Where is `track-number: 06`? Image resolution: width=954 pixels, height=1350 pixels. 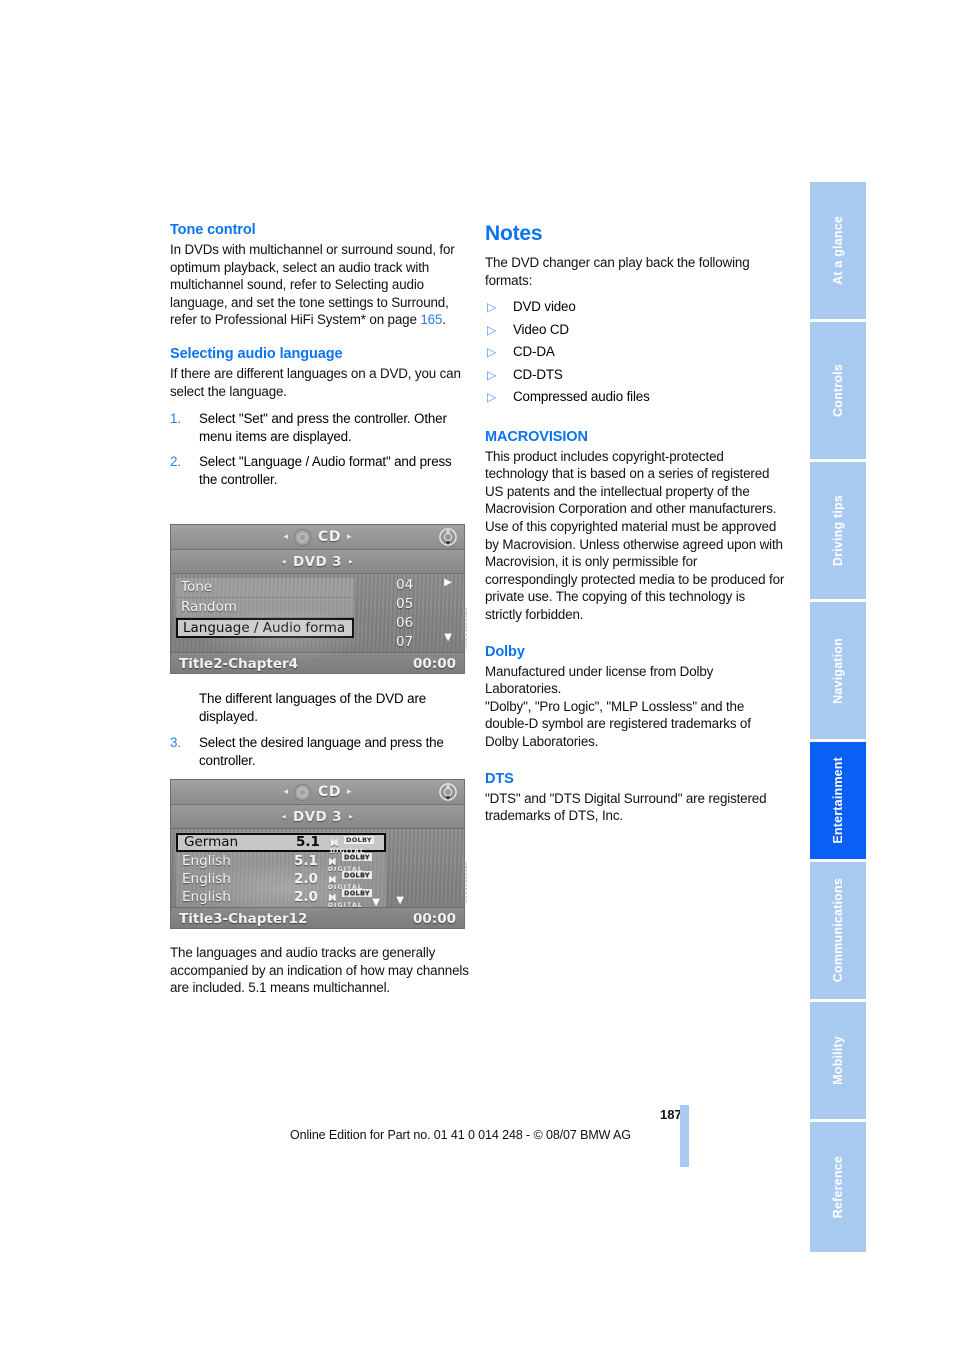
track-number: 06 is located at coordinates (419, 623).